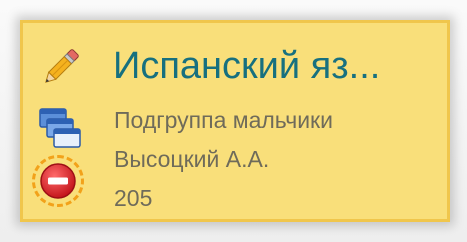 The height and width of the screenshot is (242, 467). Describe the element at coordinates (60, 68) in the screenshot. I see `pencil-icon` at that location.